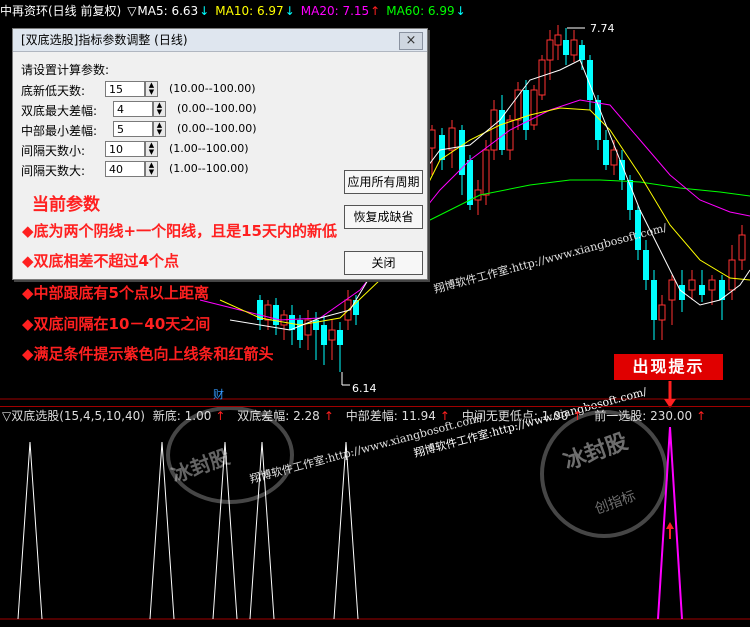 This screenshot has width=750, height=627. I want to click on param-input: 10, so click(125, 149).